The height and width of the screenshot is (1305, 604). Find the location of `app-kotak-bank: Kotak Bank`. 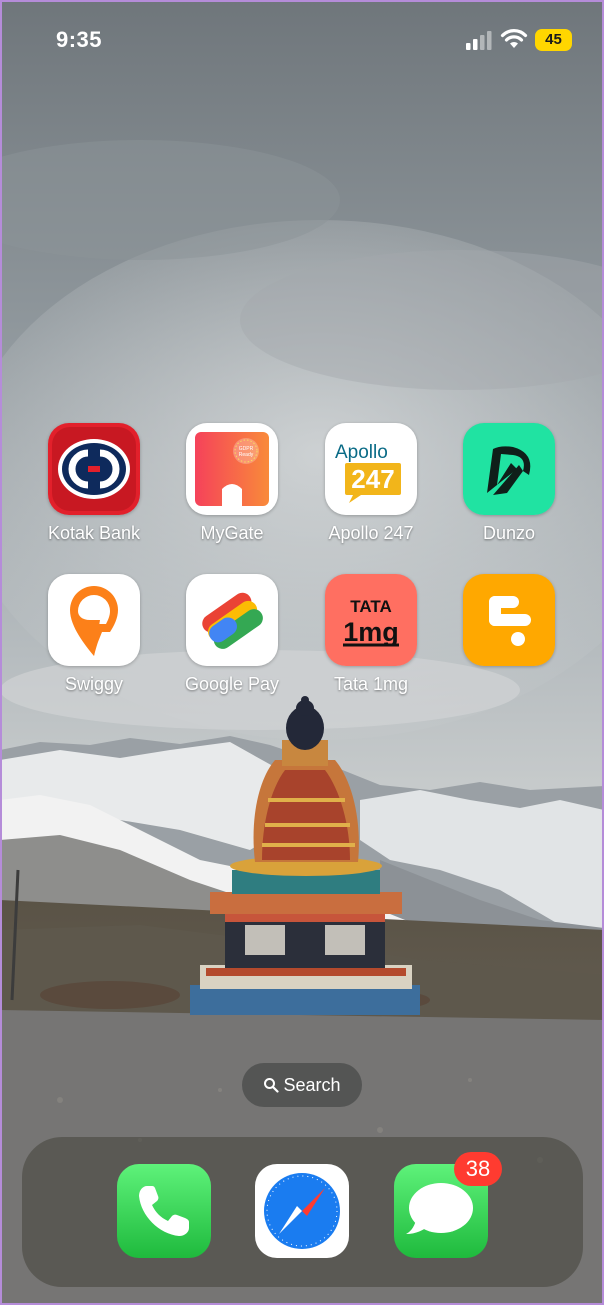

app-kotak-bank: Kotak Bank is located at coordinates (94, 498).